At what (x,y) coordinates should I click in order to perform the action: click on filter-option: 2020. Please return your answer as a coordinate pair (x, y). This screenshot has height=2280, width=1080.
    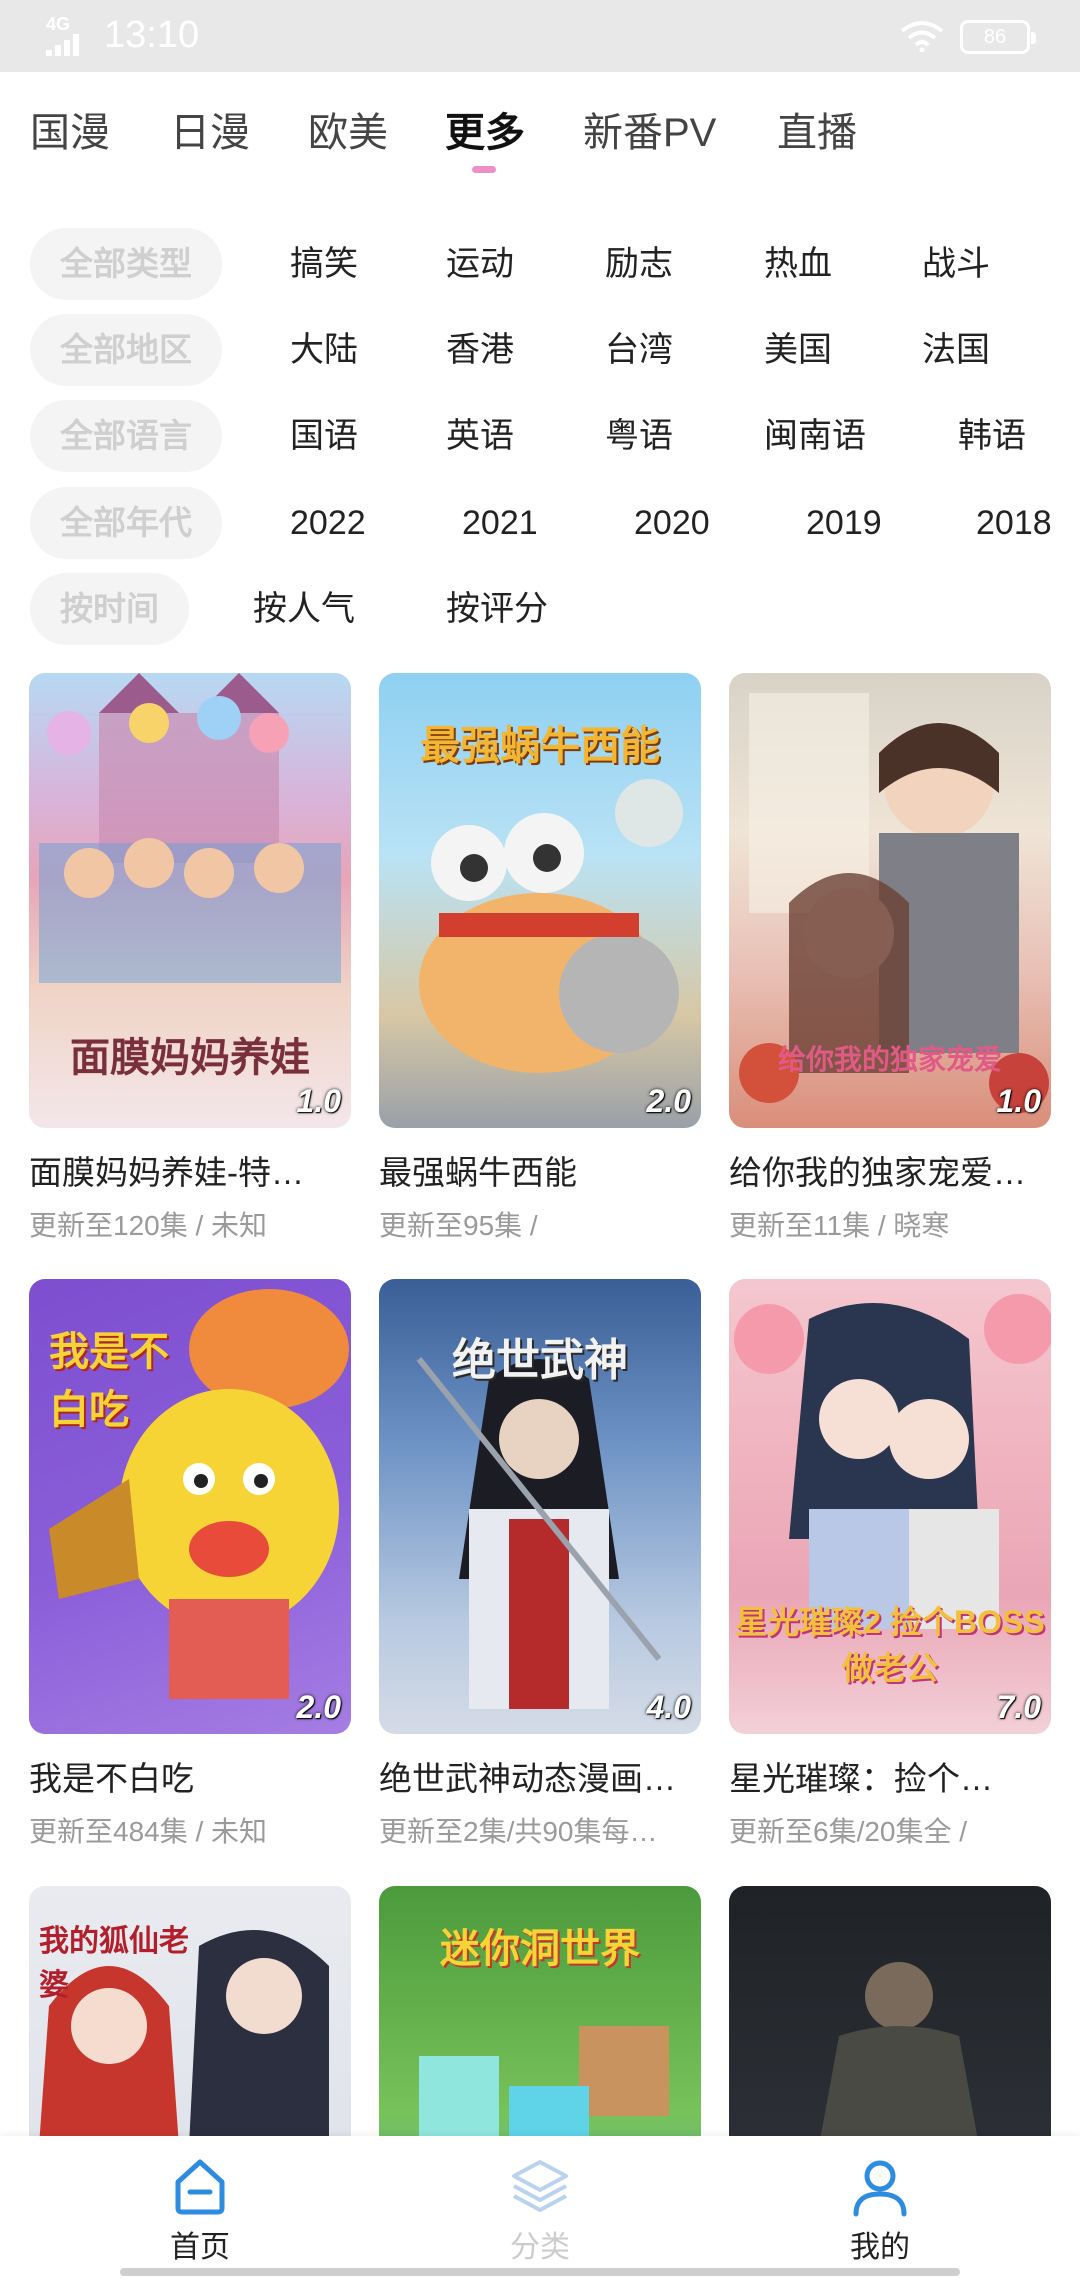
    Looking at the image, I should click on (672, 523).